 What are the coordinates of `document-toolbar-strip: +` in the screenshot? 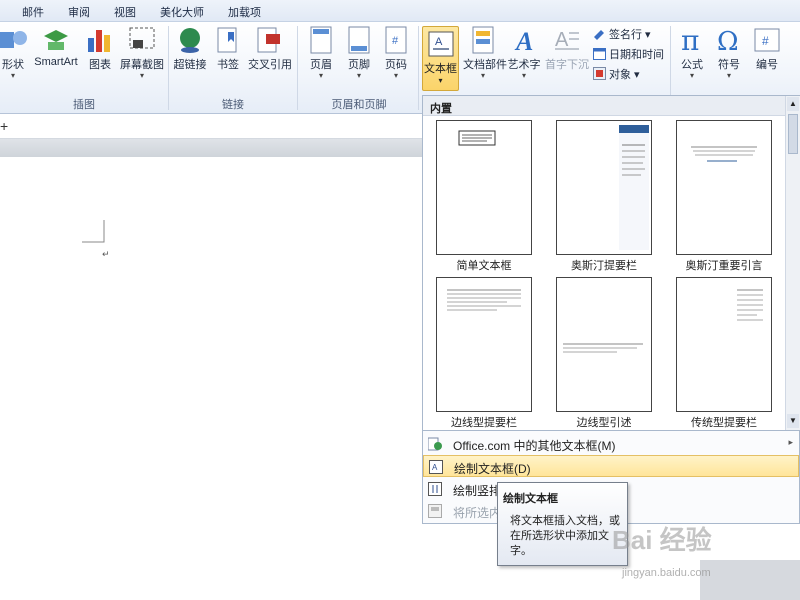 It's located at (215, 127).